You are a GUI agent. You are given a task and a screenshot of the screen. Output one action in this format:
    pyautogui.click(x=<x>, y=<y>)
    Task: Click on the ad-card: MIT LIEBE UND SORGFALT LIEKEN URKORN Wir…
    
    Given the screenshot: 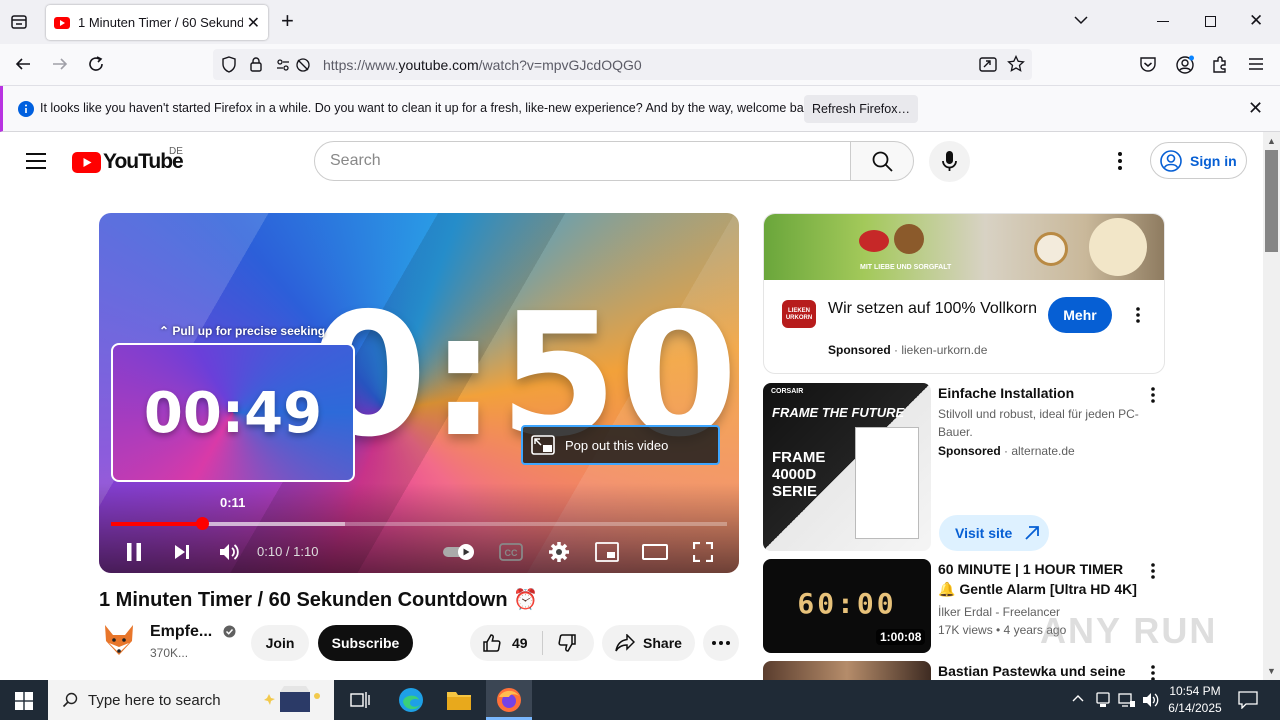 What is the action you would take?
    pyautogui.click(x=964, y=293)
    